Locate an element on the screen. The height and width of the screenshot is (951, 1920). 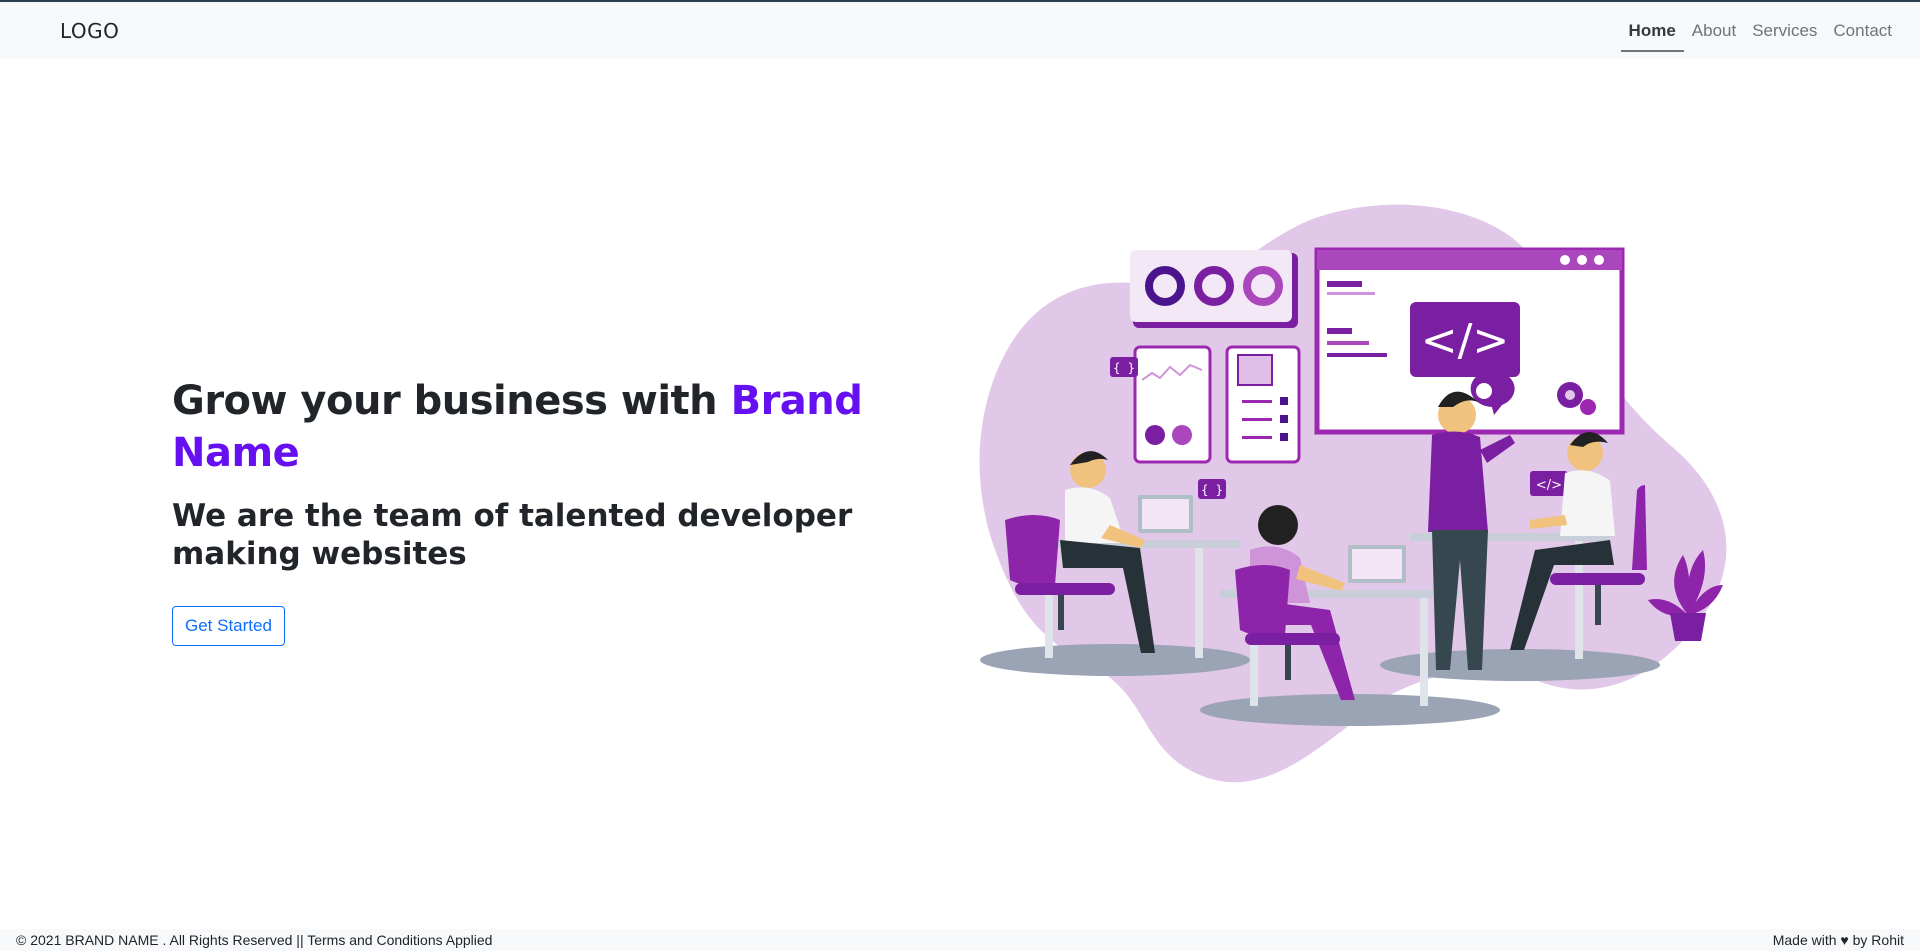
nav-link-home: Home is located at coordinates (1652, 30).